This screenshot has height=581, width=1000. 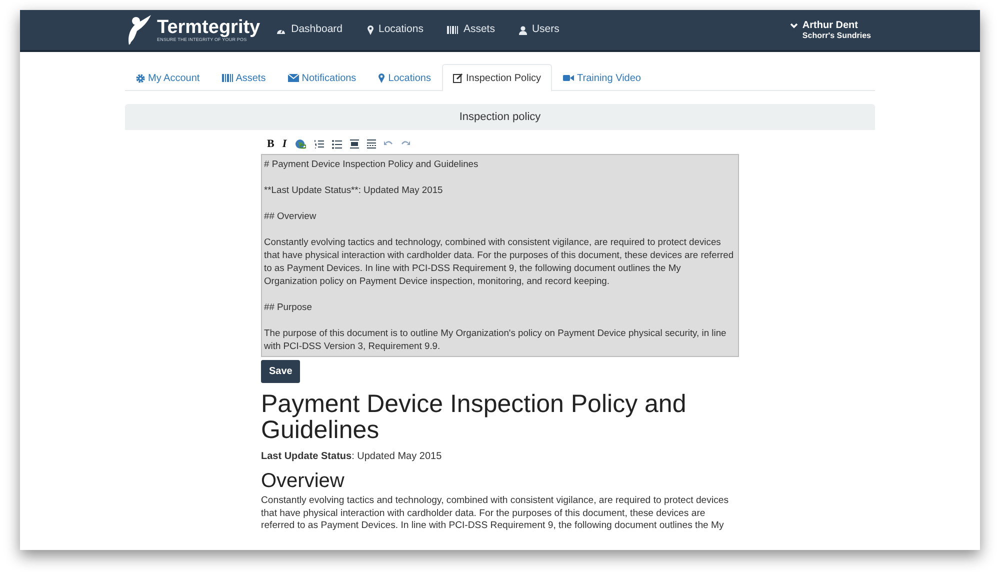 I want to click on nav-link: Users, so click(x=539, y=30).